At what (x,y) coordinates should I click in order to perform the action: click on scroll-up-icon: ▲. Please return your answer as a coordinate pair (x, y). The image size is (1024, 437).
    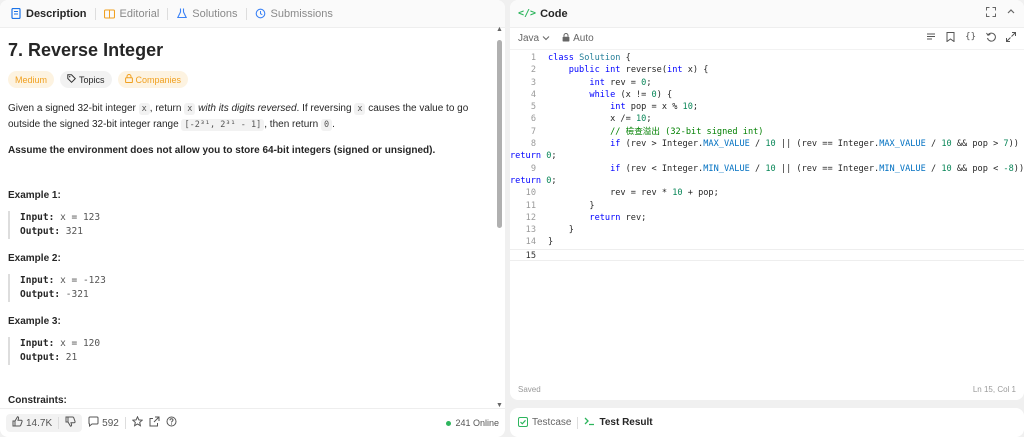
    Looking at the image, I should click on (499, 29).